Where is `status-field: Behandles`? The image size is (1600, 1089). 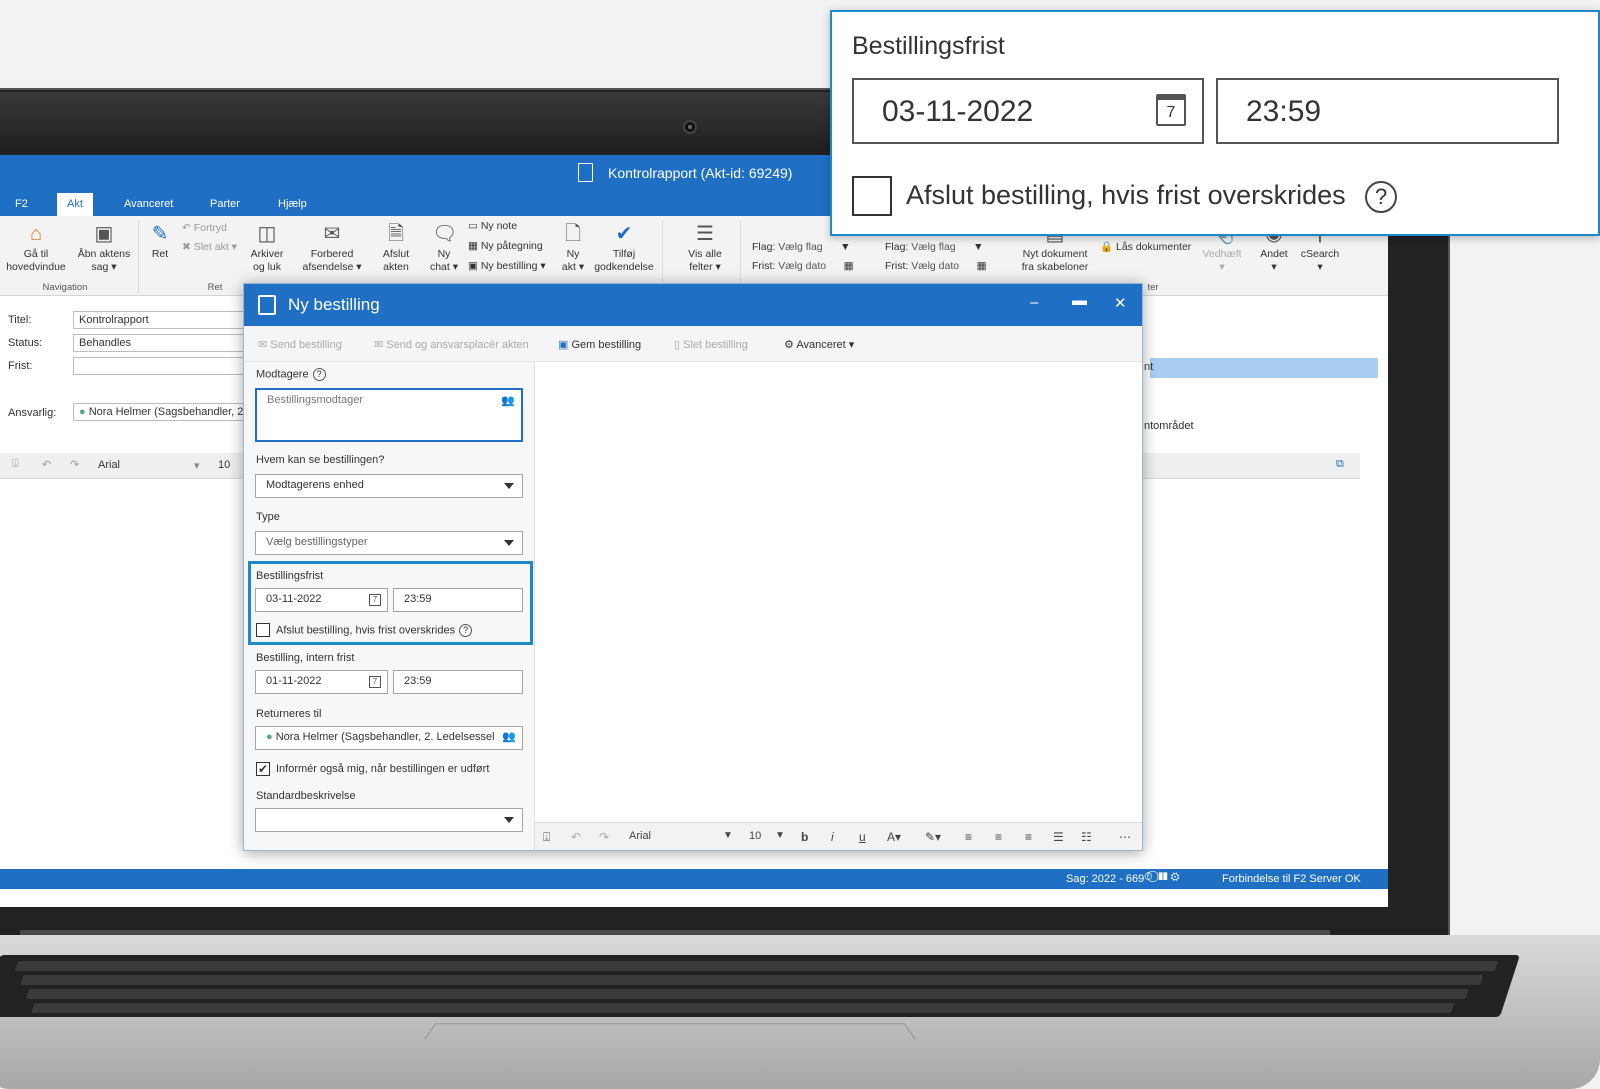 status-field: Behandles is located at coordinates (163, 343).